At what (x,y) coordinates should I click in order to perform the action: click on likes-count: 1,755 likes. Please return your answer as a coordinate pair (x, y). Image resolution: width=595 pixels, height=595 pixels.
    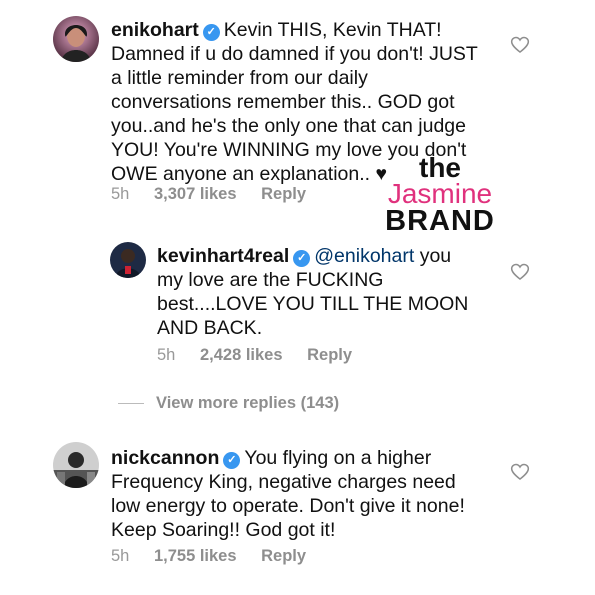
    Looking at the image, I should click on (195, 556).